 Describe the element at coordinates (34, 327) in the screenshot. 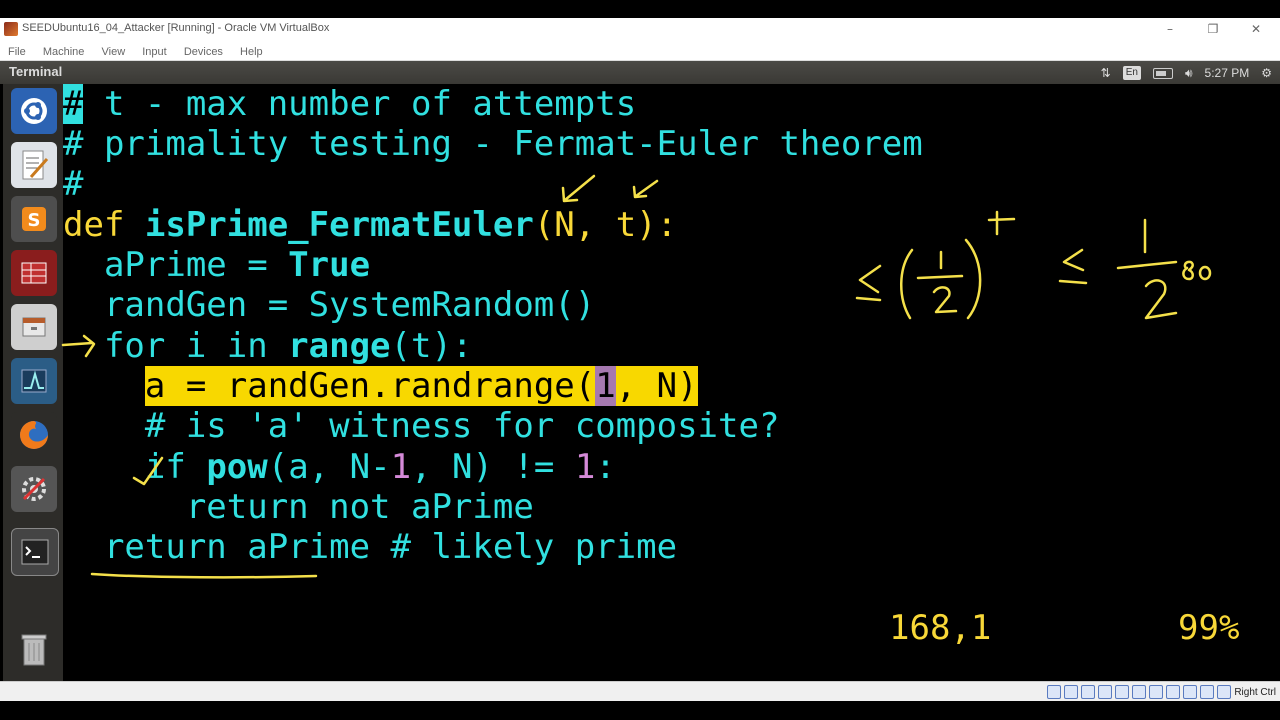

I see `files-icon` at that location.